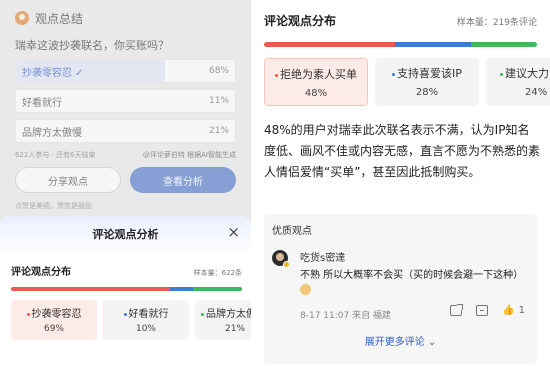 The image size is (550, 366). I want to click on share-button: 分享观点, so click(68, 180).